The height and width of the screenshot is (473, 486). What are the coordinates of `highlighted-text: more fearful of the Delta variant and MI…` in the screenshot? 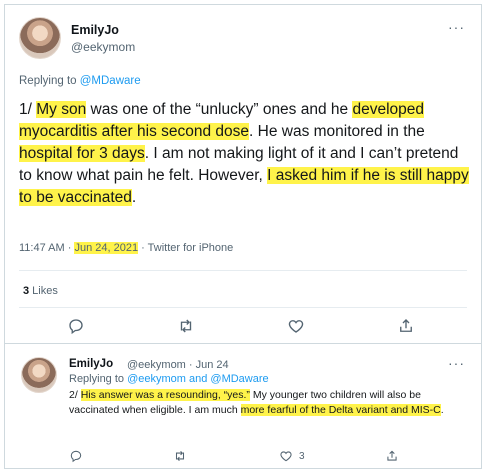 It's located at (340, 410).